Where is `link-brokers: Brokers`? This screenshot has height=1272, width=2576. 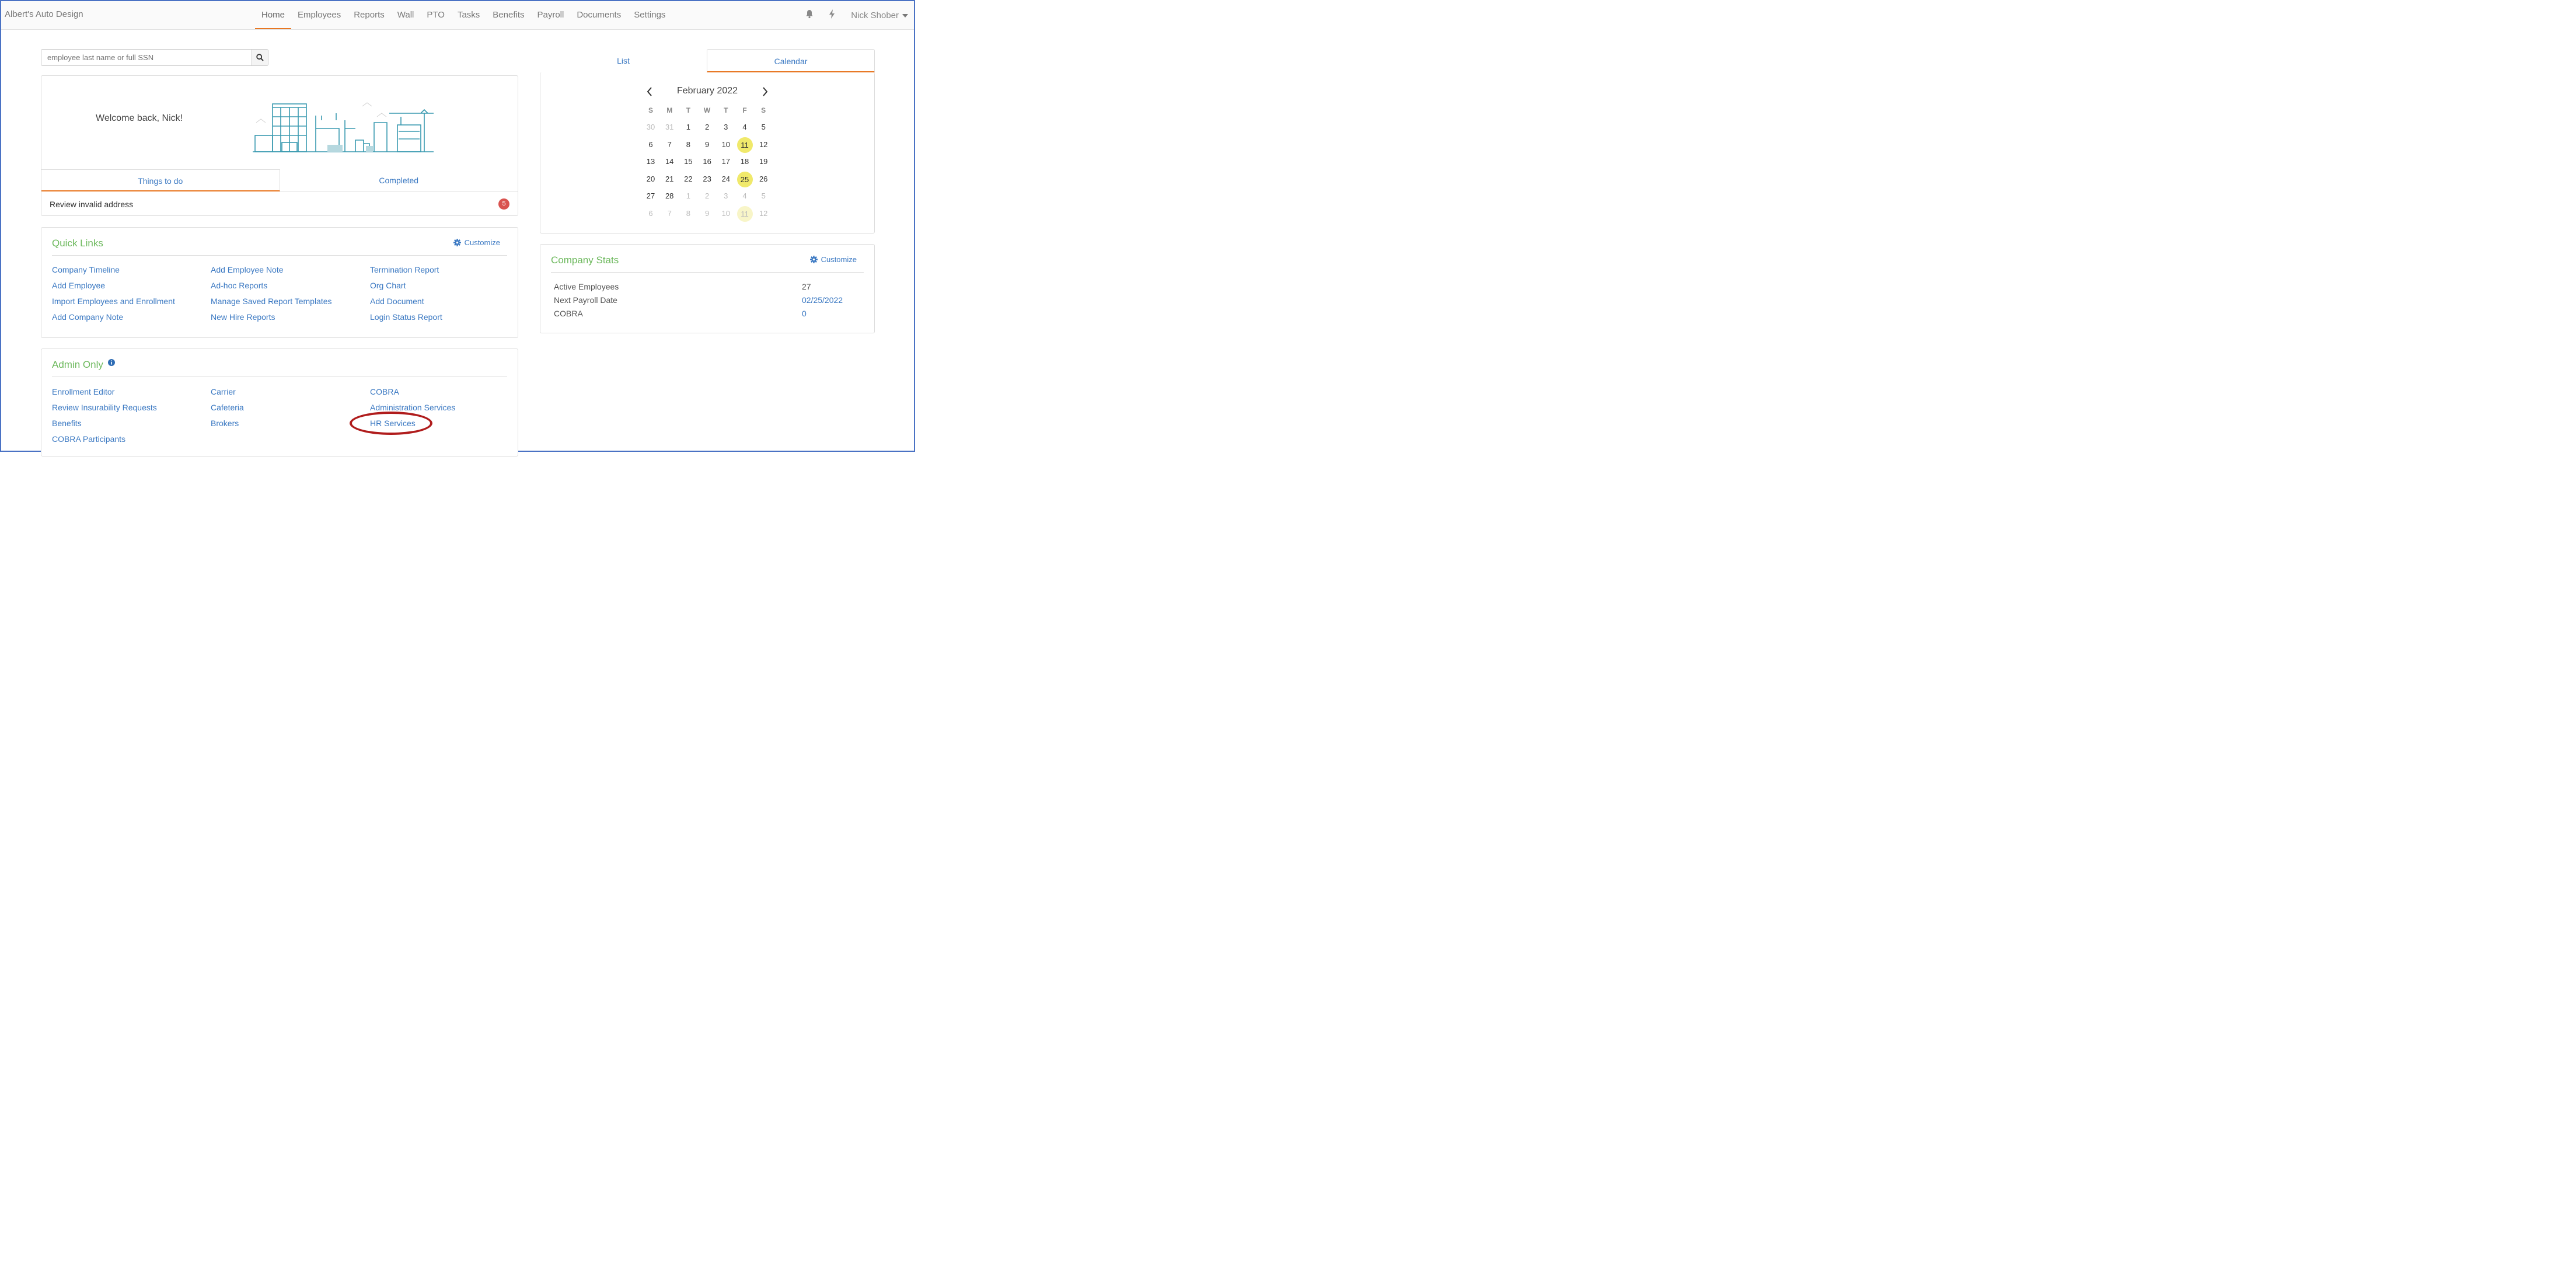
link-brokers: Brokers is located at coordinates (225, 423).